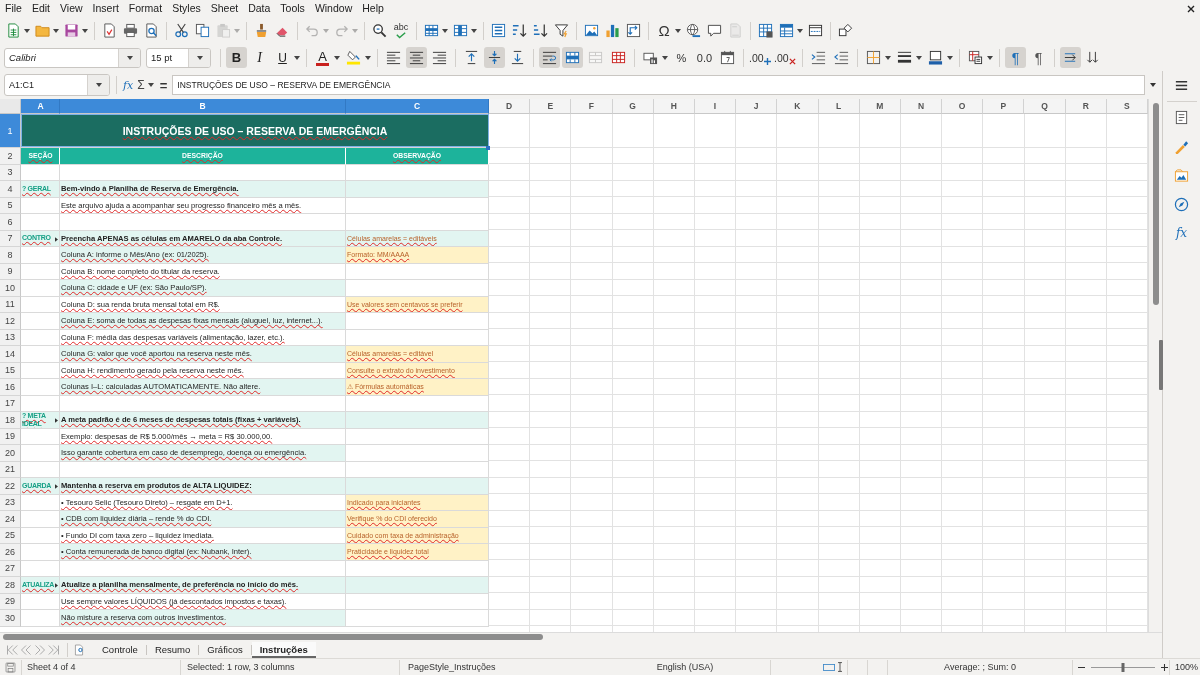 This screenshot has height=675, width=1200. Describe the element at coordinates (416, 57) in the screenshot. I see `align-center-button` at that location.